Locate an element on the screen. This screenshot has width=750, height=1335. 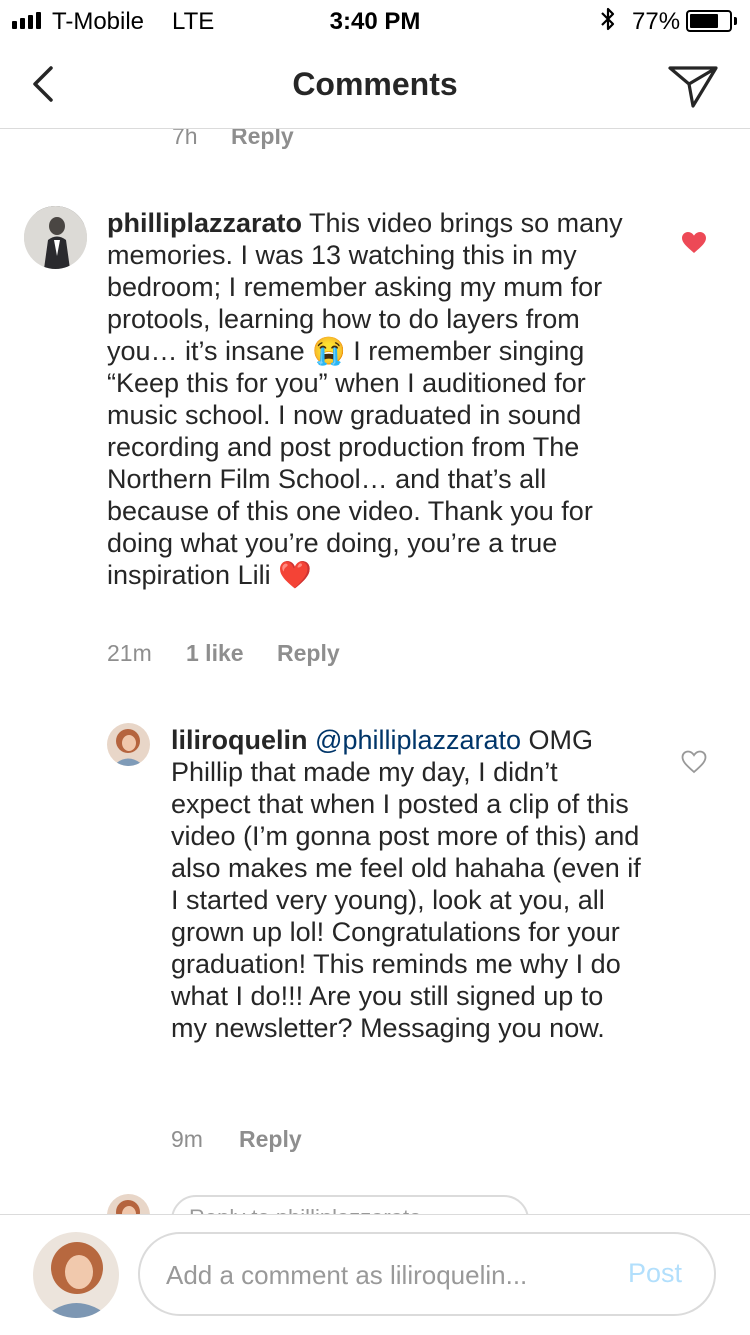
previous-comment-meta: 7h is located at coordinates (185, 139).